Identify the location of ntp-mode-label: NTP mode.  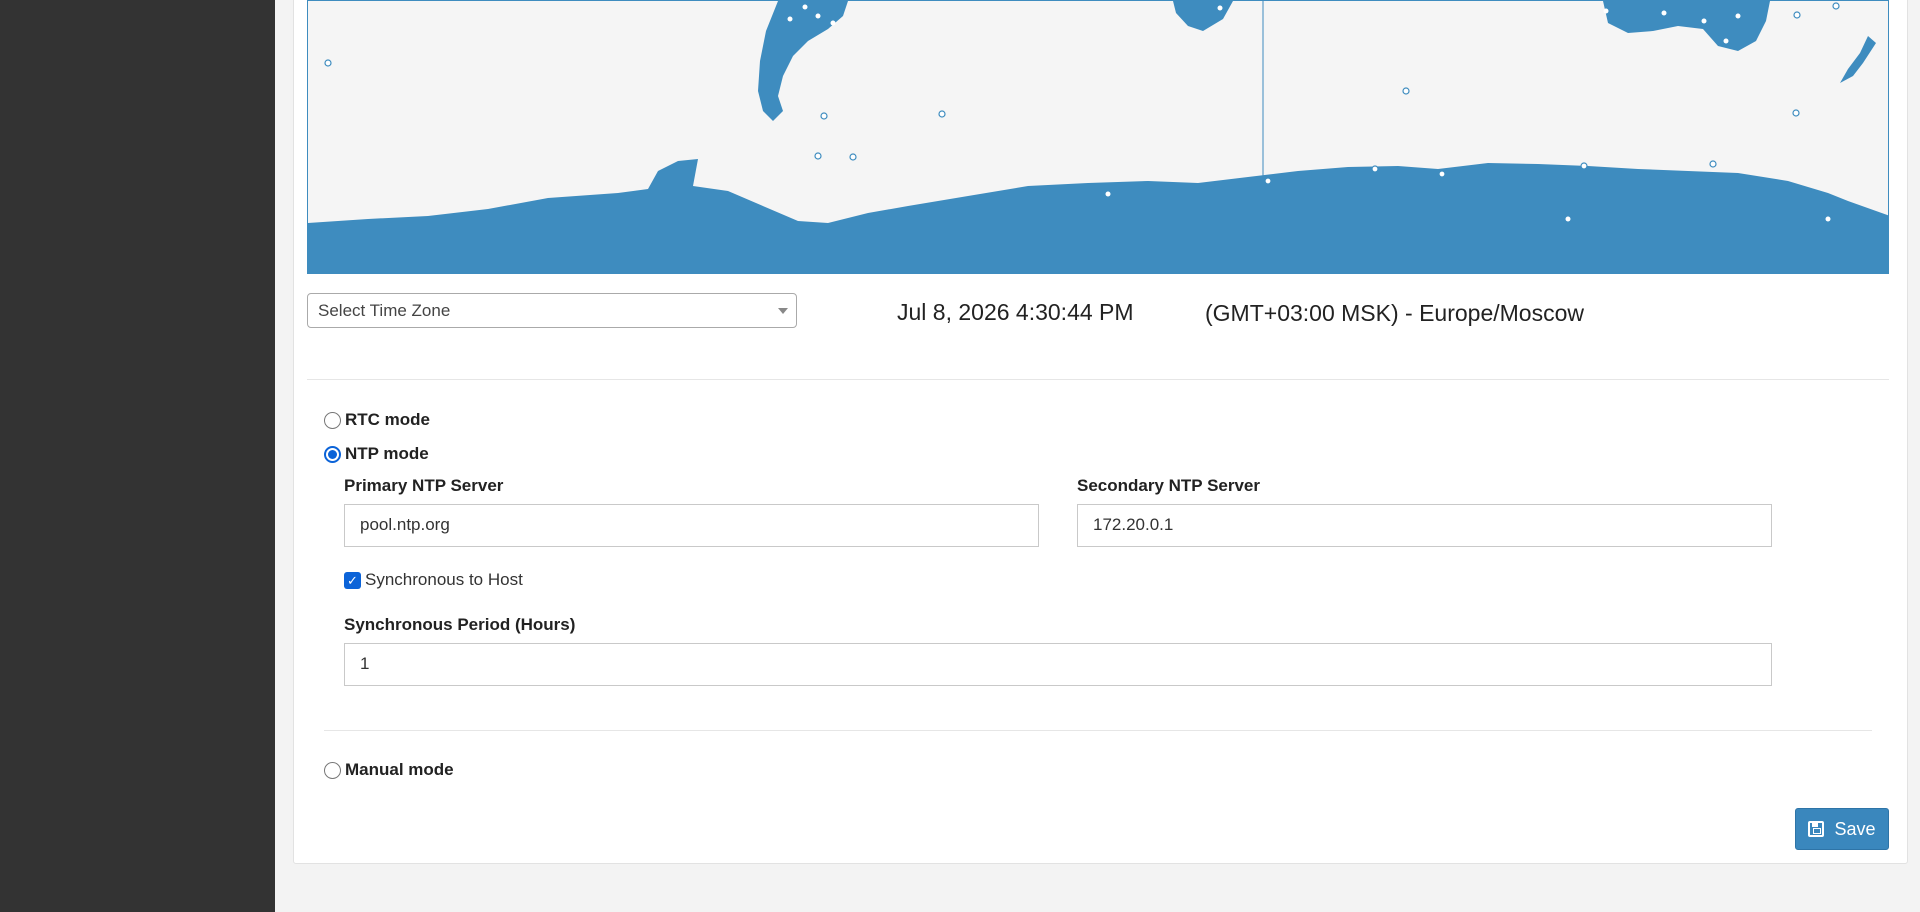
(387, 453).